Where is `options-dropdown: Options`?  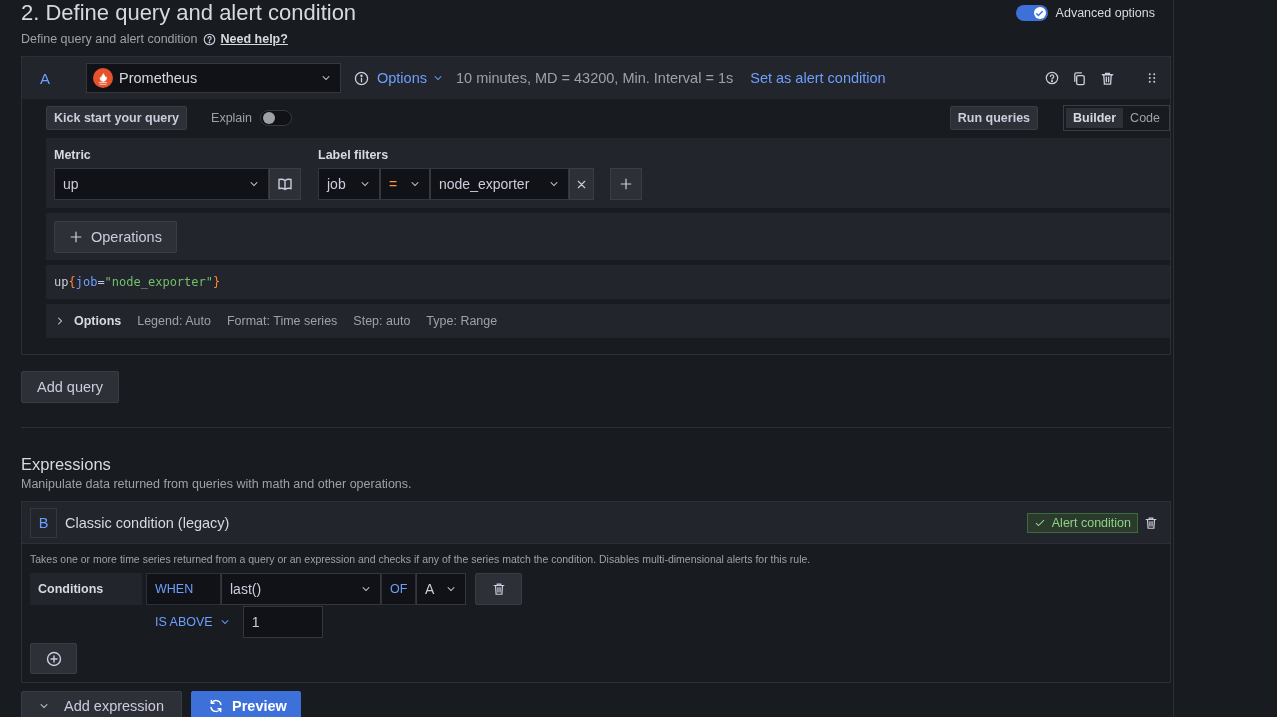
options-dropdown: Options is located at coordinates (410, 78).